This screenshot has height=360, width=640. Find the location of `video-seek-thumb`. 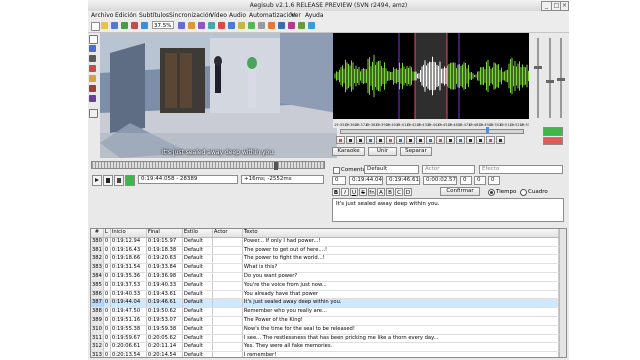

video-seek-thumb is located at coordinates (276, 166).